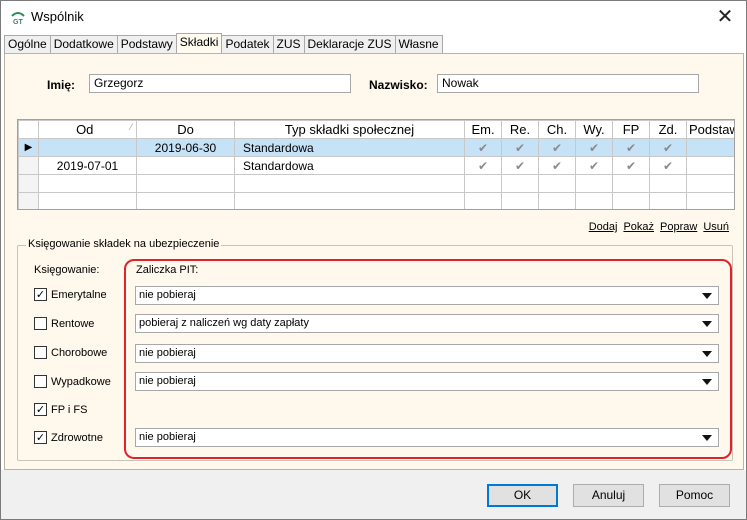 The image size is (747, 520). What do you see at coordinates (710, 129) in the screenshot?
I see `col-header-podstawa: Podstawa skł` at bounding box center [710, 129].